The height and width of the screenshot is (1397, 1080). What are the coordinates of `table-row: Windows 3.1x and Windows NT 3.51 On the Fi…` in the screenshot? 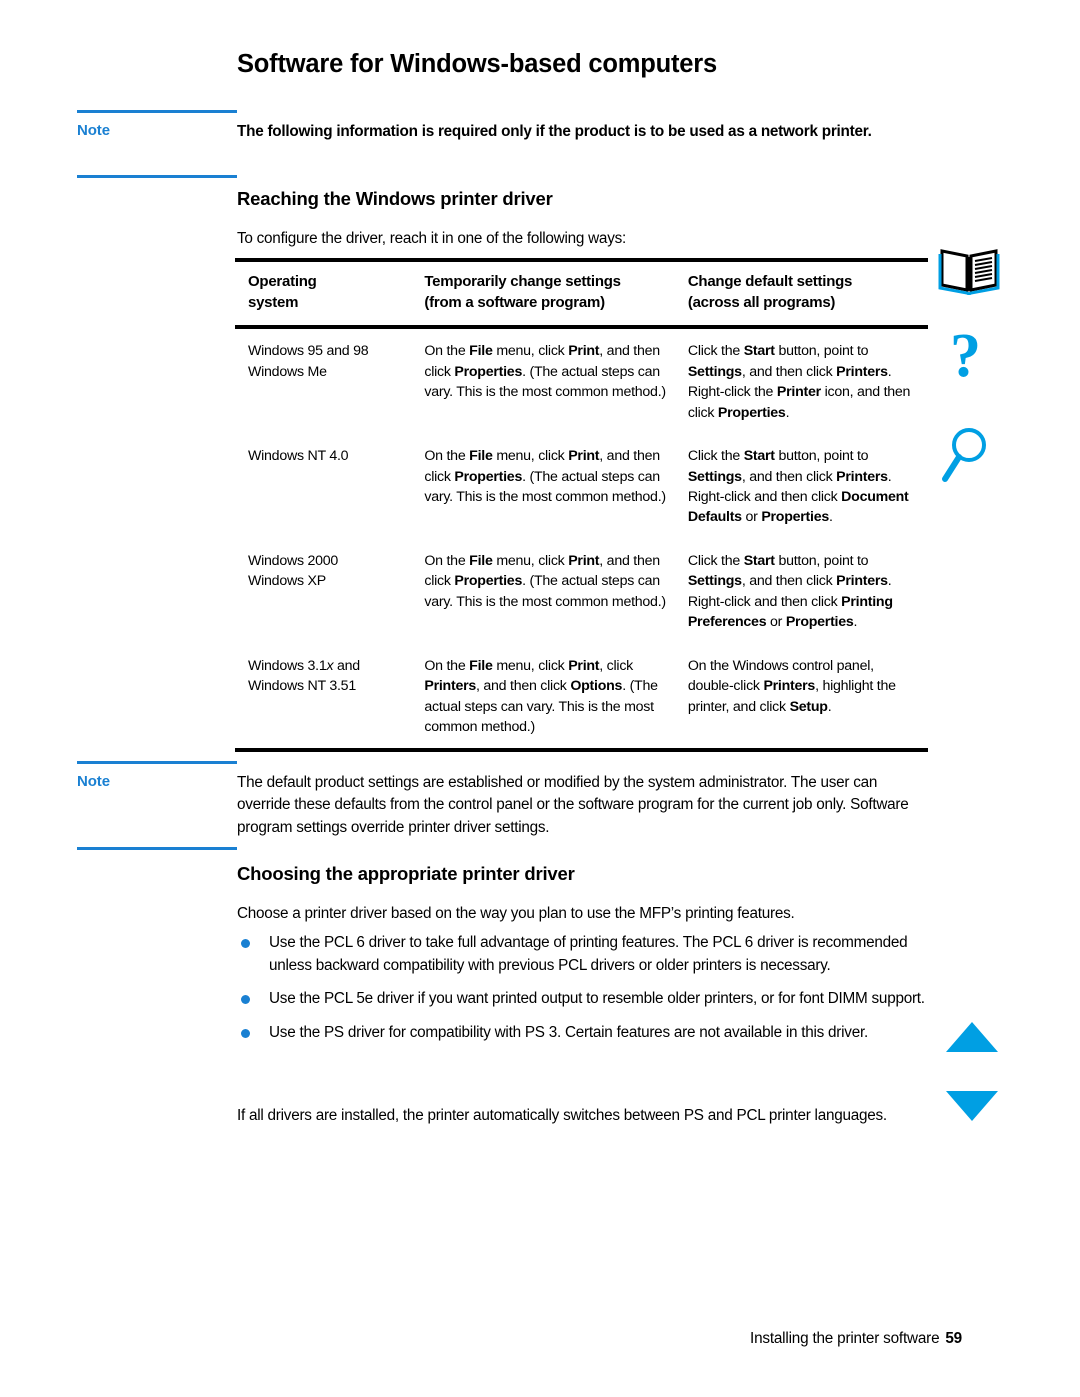 It's located at (581, 697).